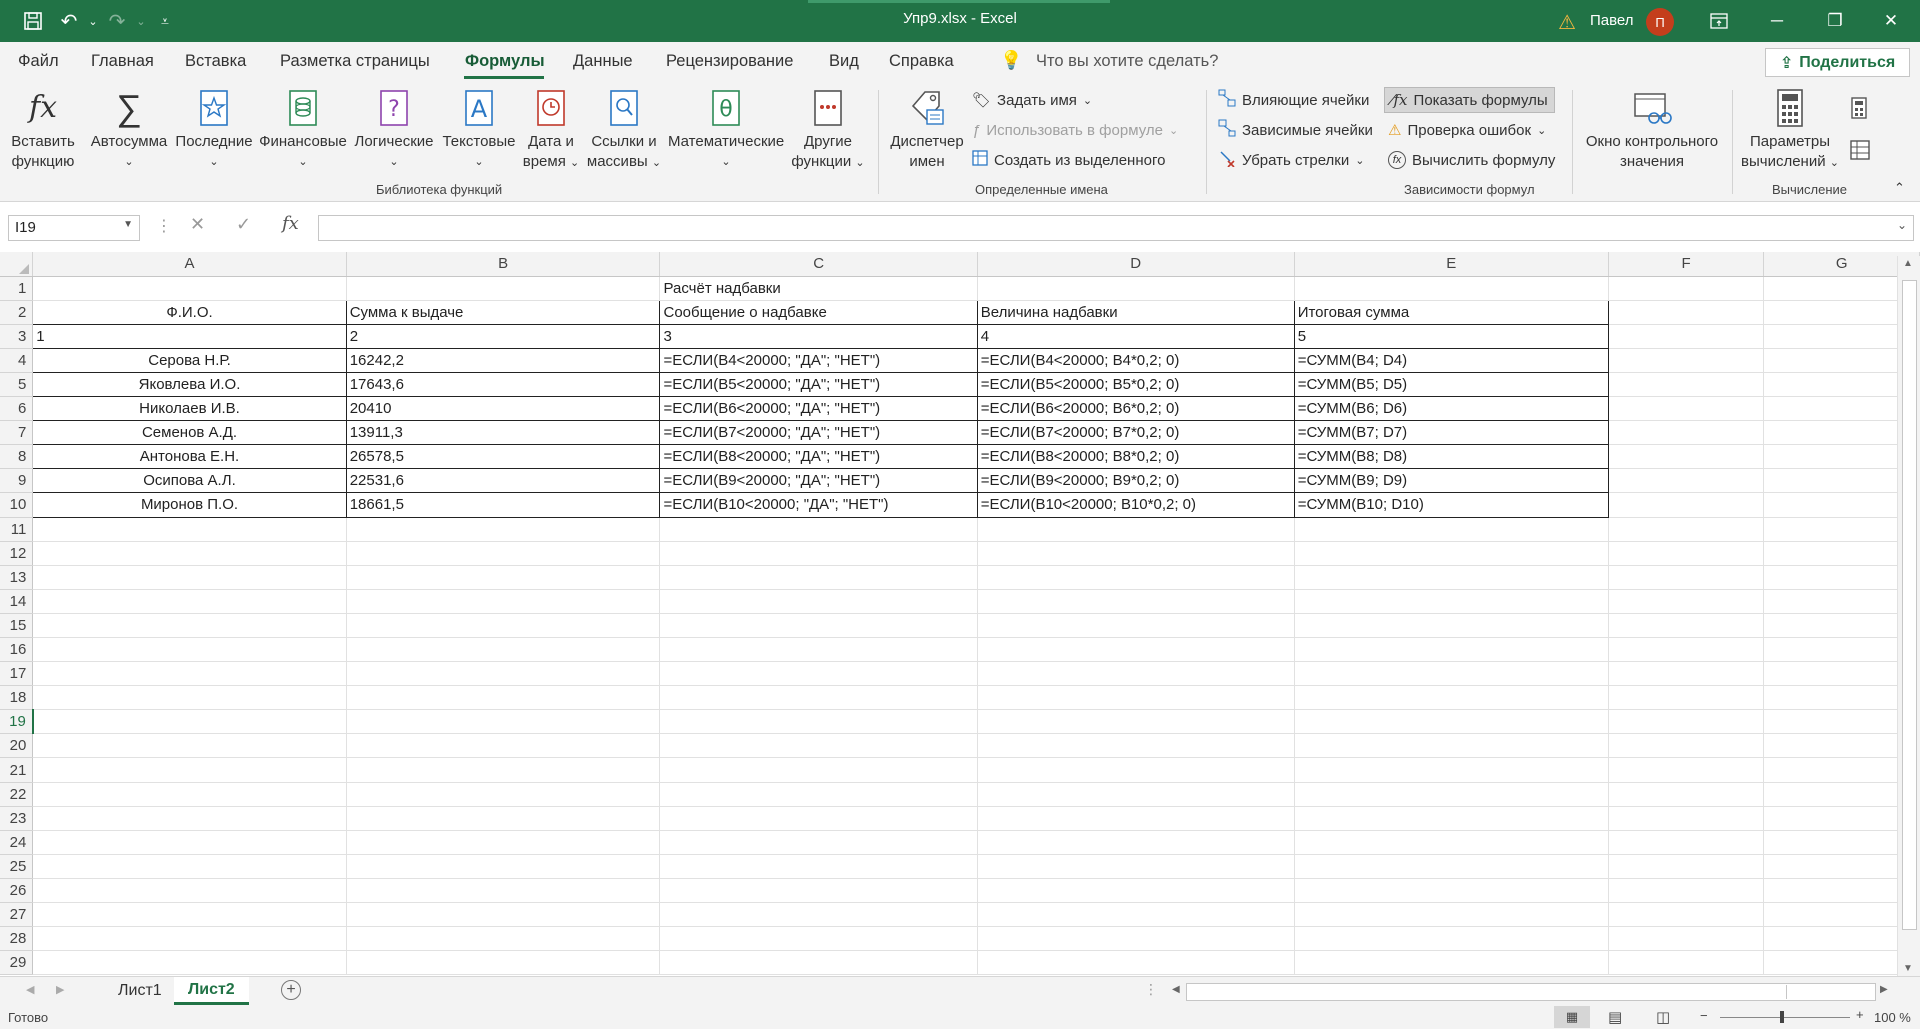  Describe the element at coordinates (291, 990) in the screenshot. I see `add-sheet-icon: +` at that location.